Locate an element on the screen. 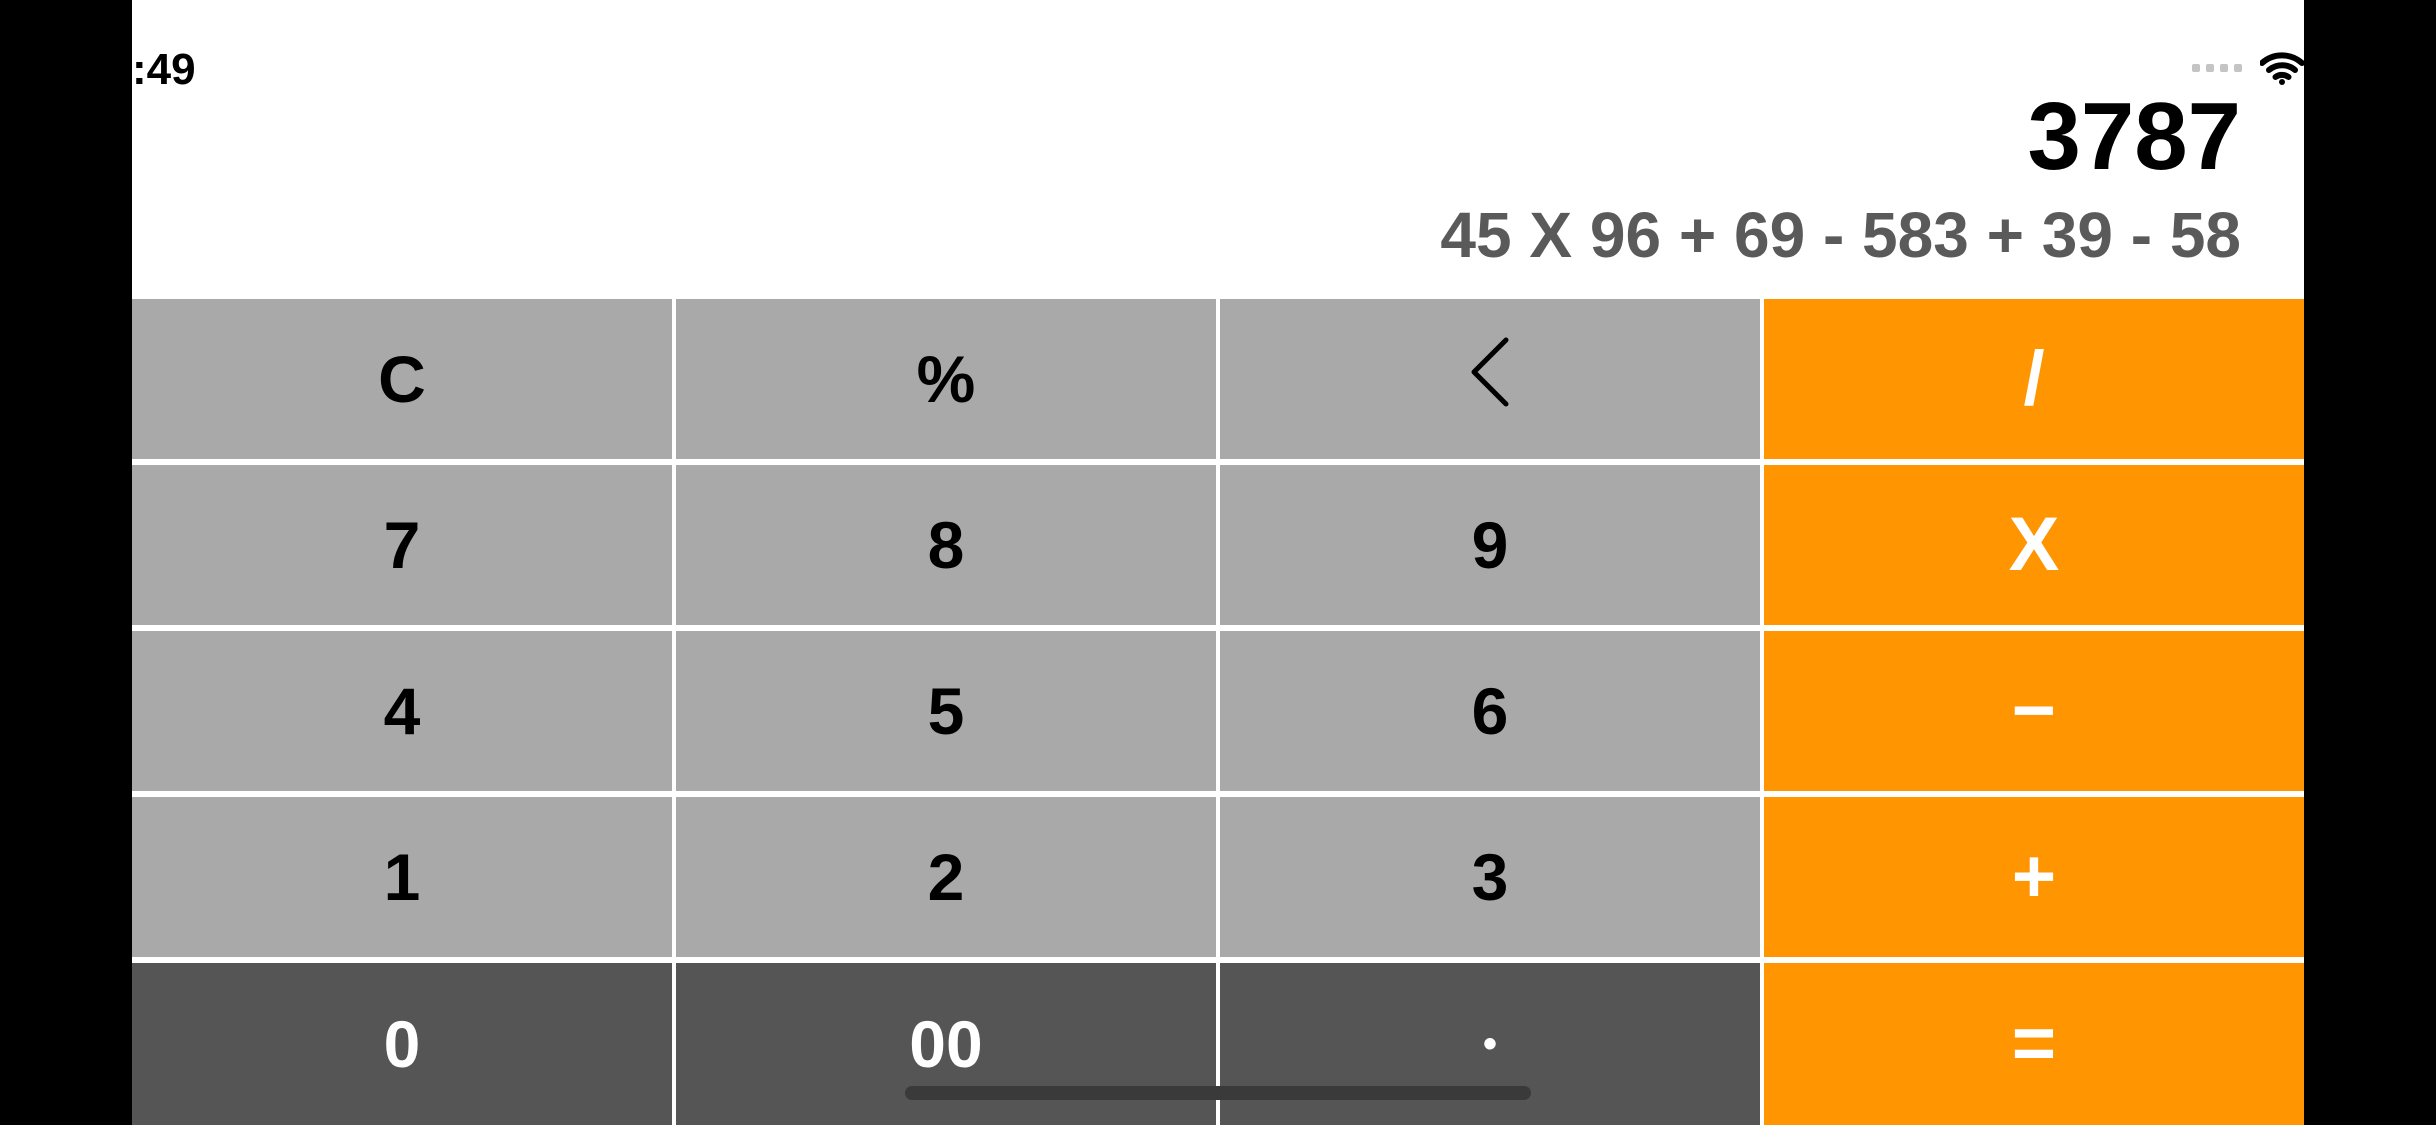 This screenshot has width=2436, height=1125. decimal-label: • is located at coordinates (1489, 1044).